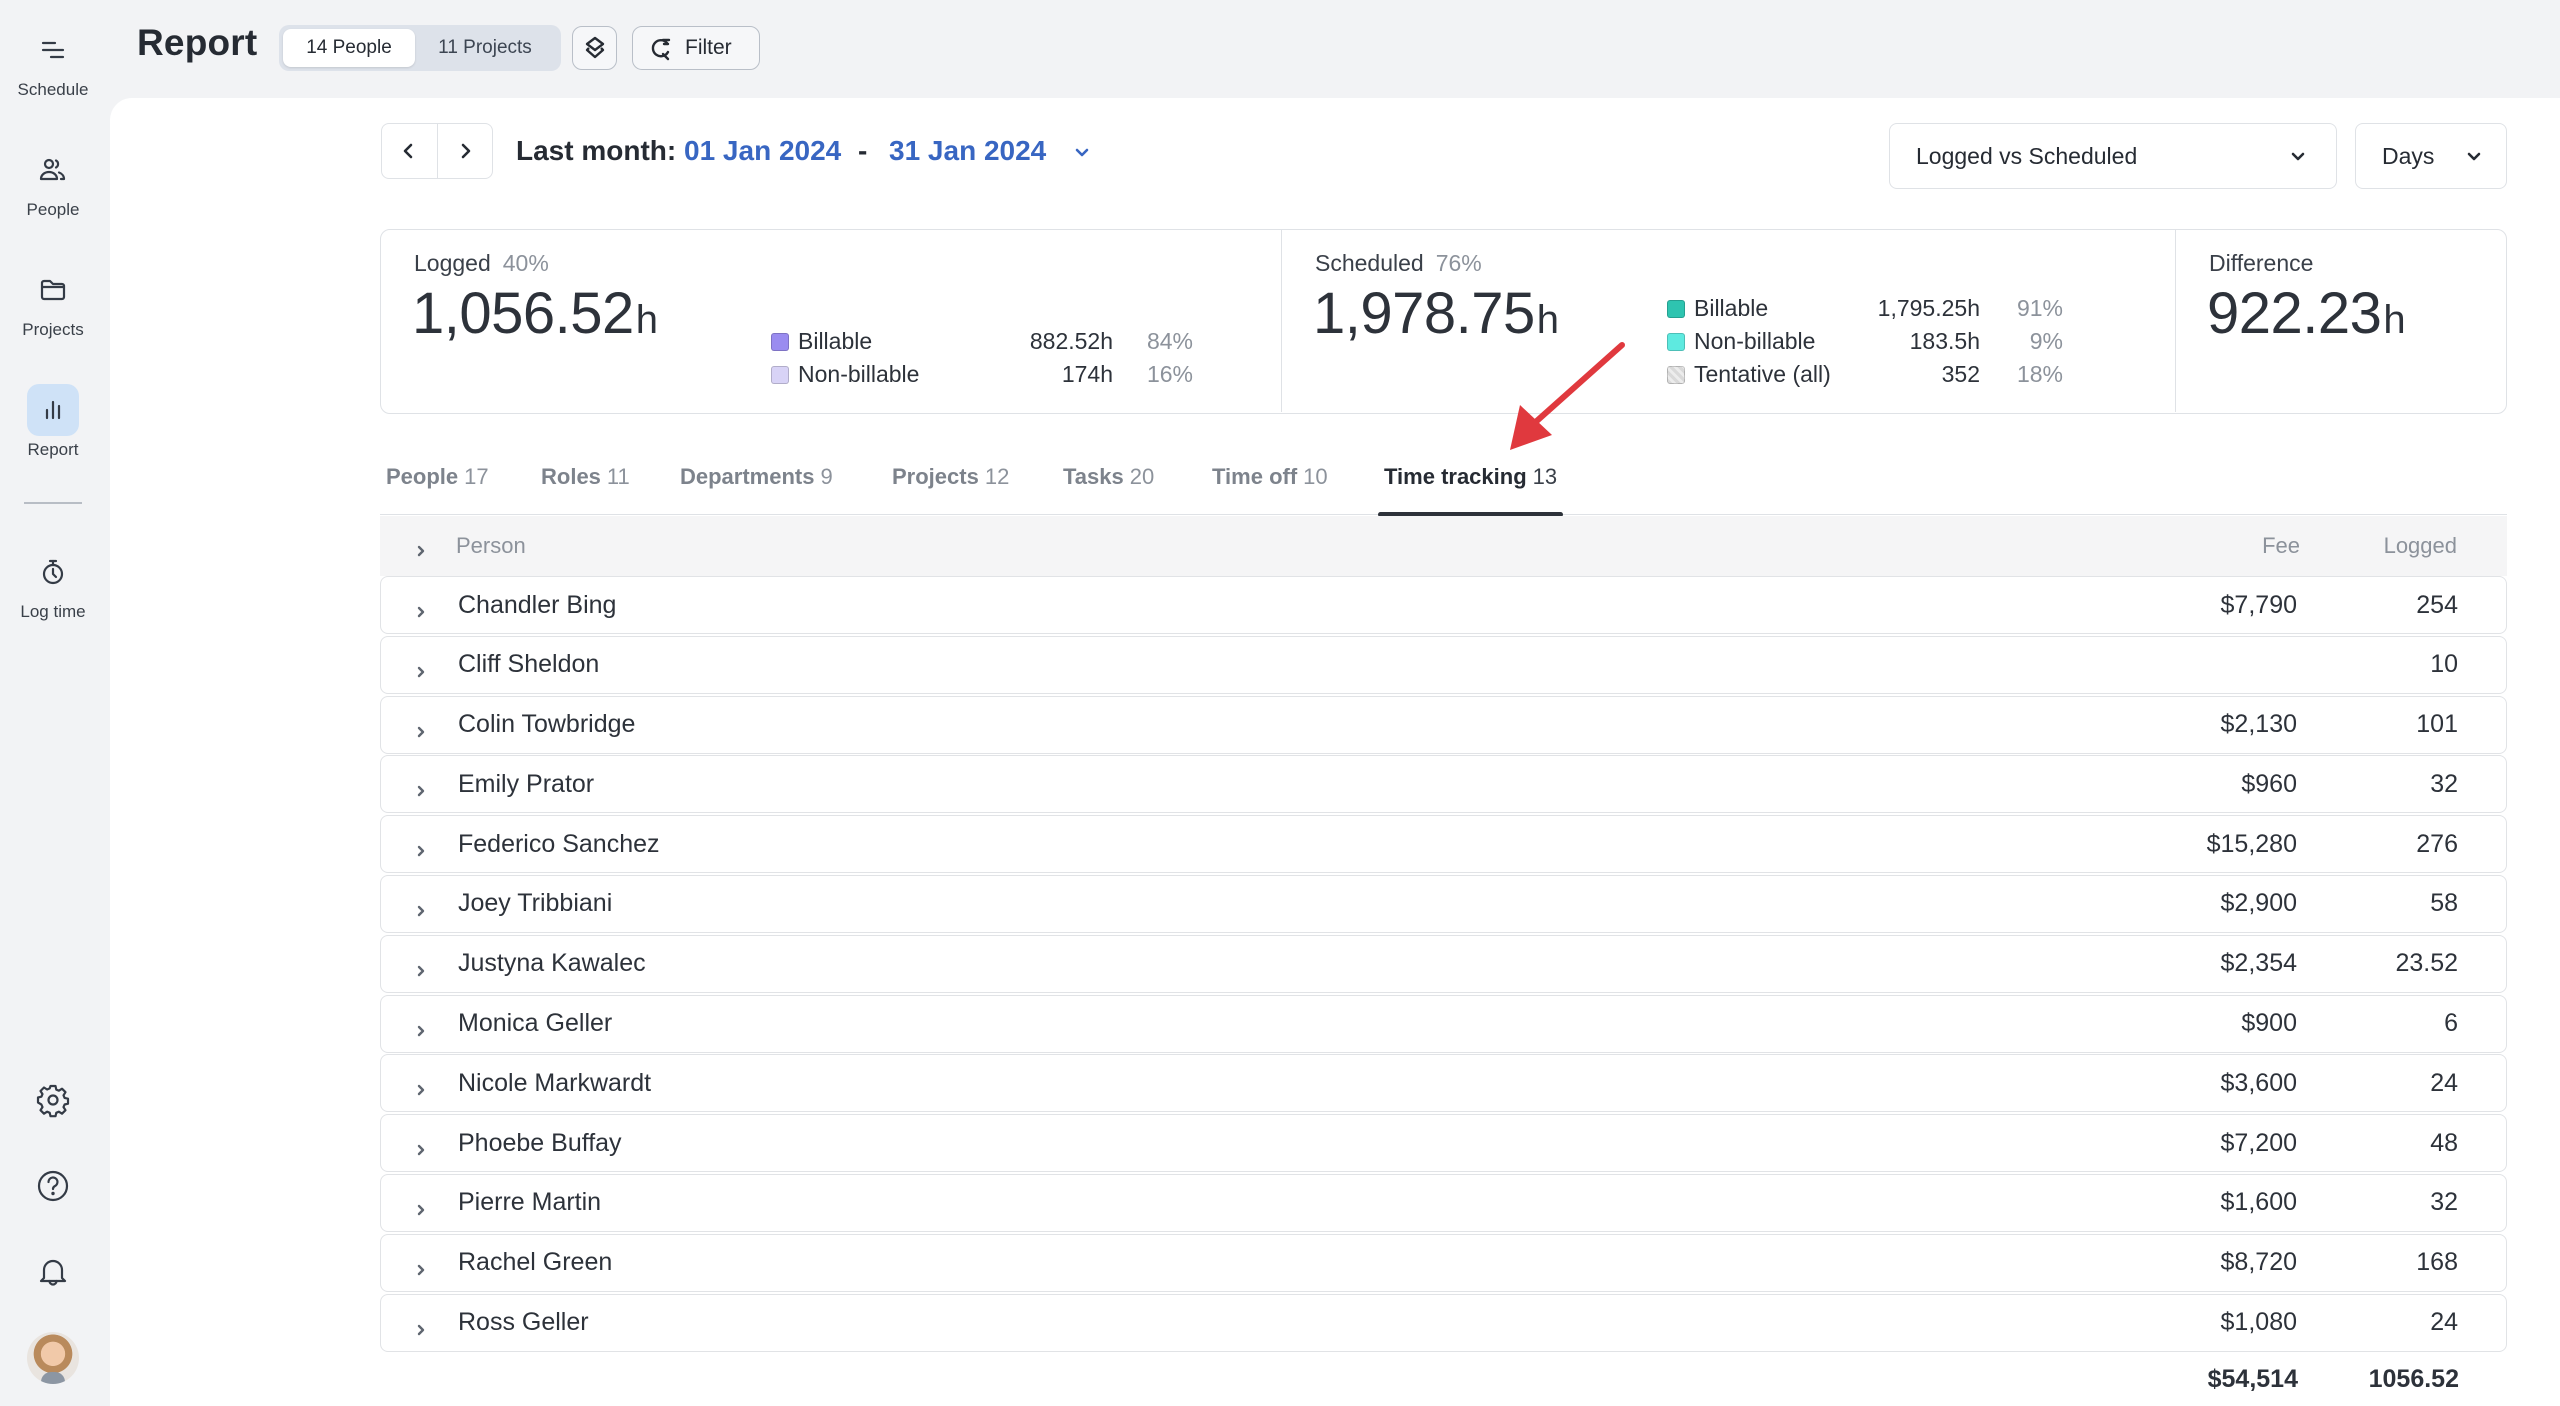 The width and height of the screenshot is (2560, 1406). Describe the element at coordinates (422, 547) in the screenshot. I see `expand-all-button` at that location.